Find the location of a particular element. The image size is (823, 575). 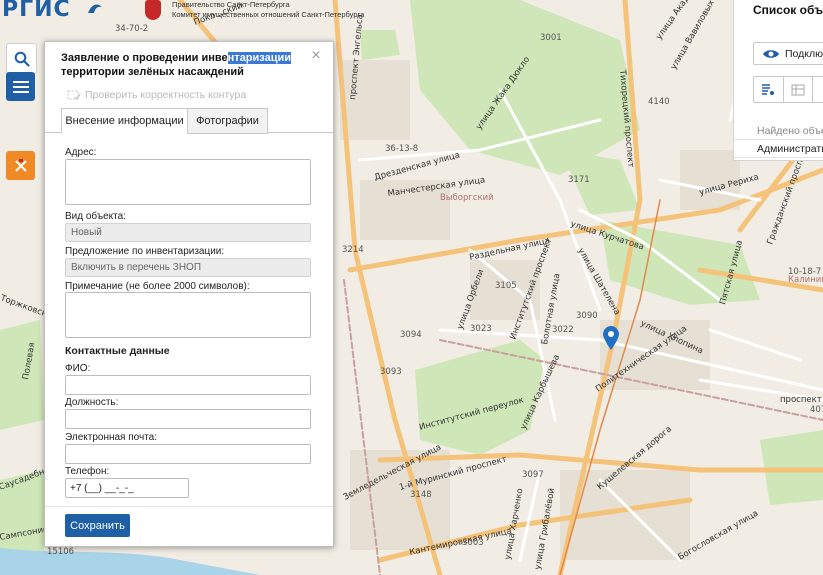

object-type-field: Новый is located at coordinates (188, 232).